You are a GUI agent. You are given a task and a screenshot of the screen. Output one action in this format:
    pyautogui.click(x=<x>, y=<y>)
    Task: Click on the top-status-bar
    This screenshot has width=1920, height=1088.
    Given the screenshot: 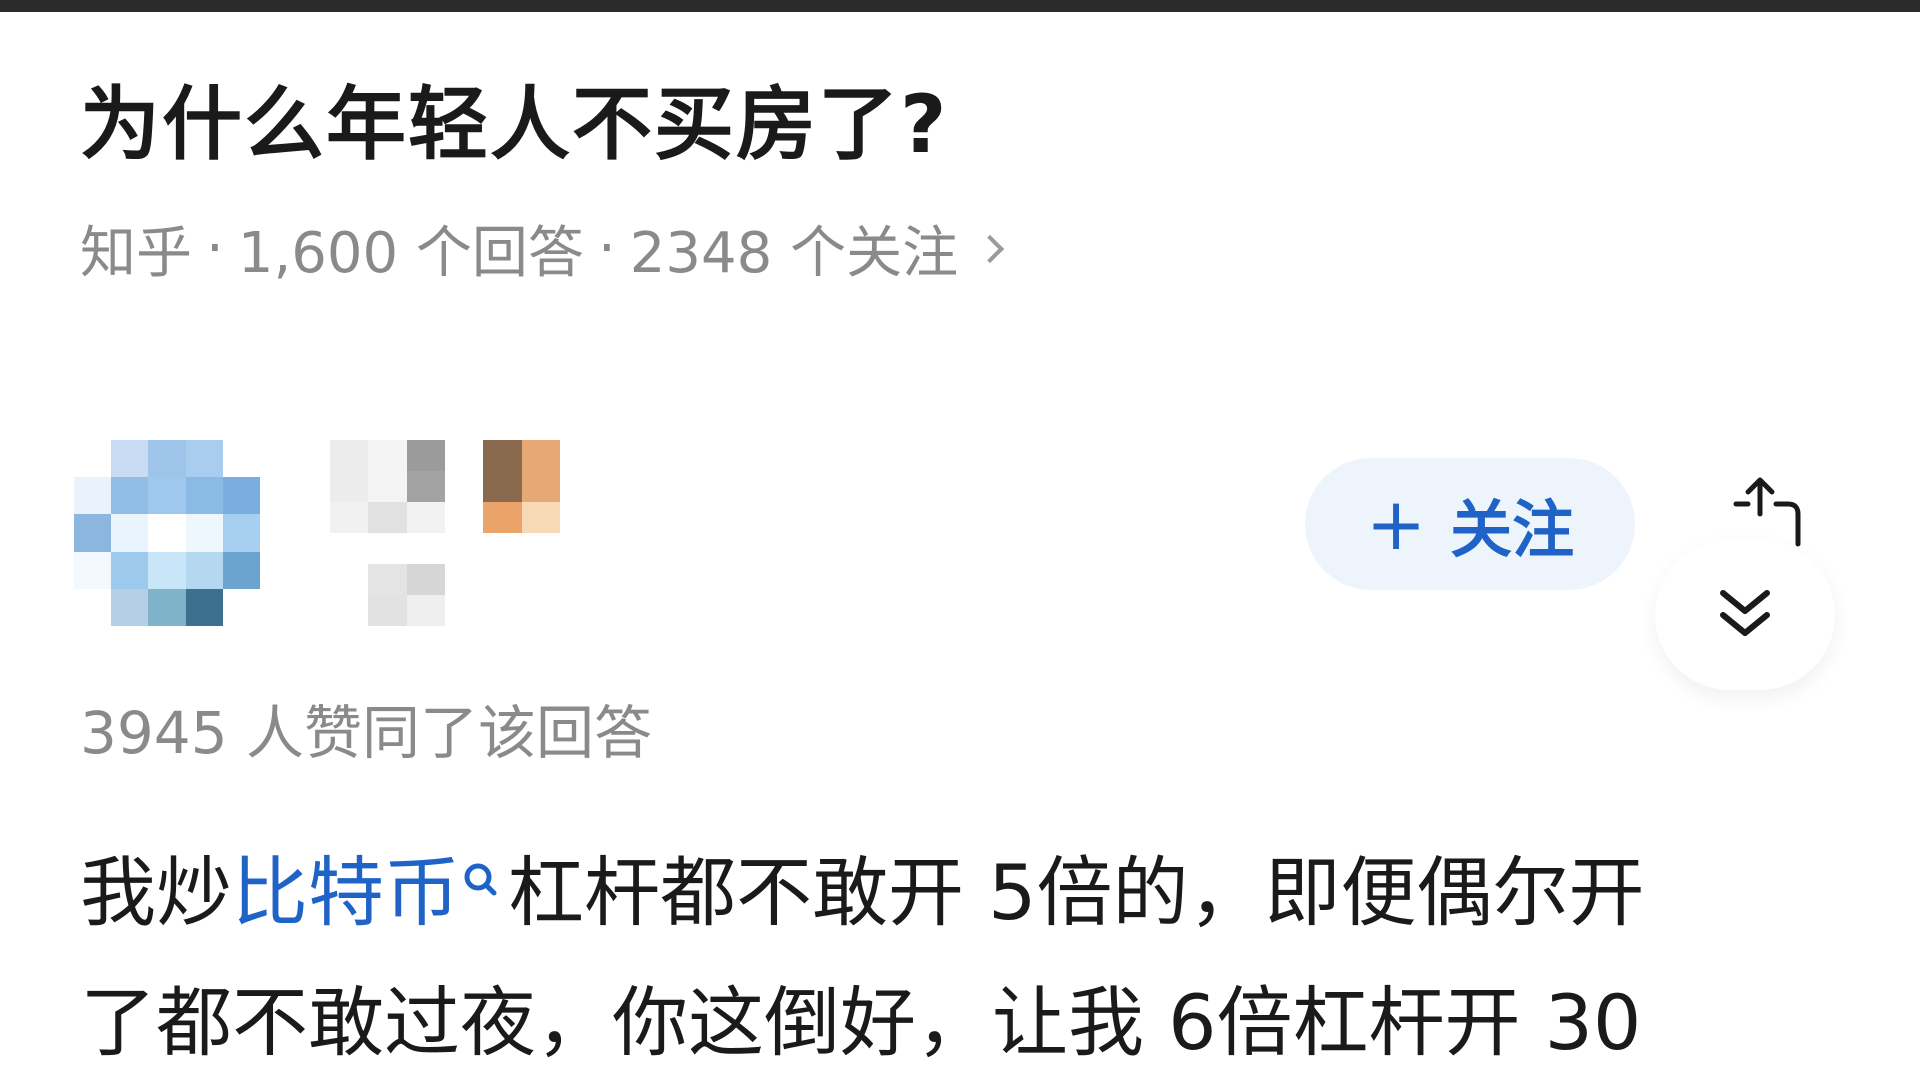 What is the action you would take?
    pyautogui.click(x=960, y=6)
    